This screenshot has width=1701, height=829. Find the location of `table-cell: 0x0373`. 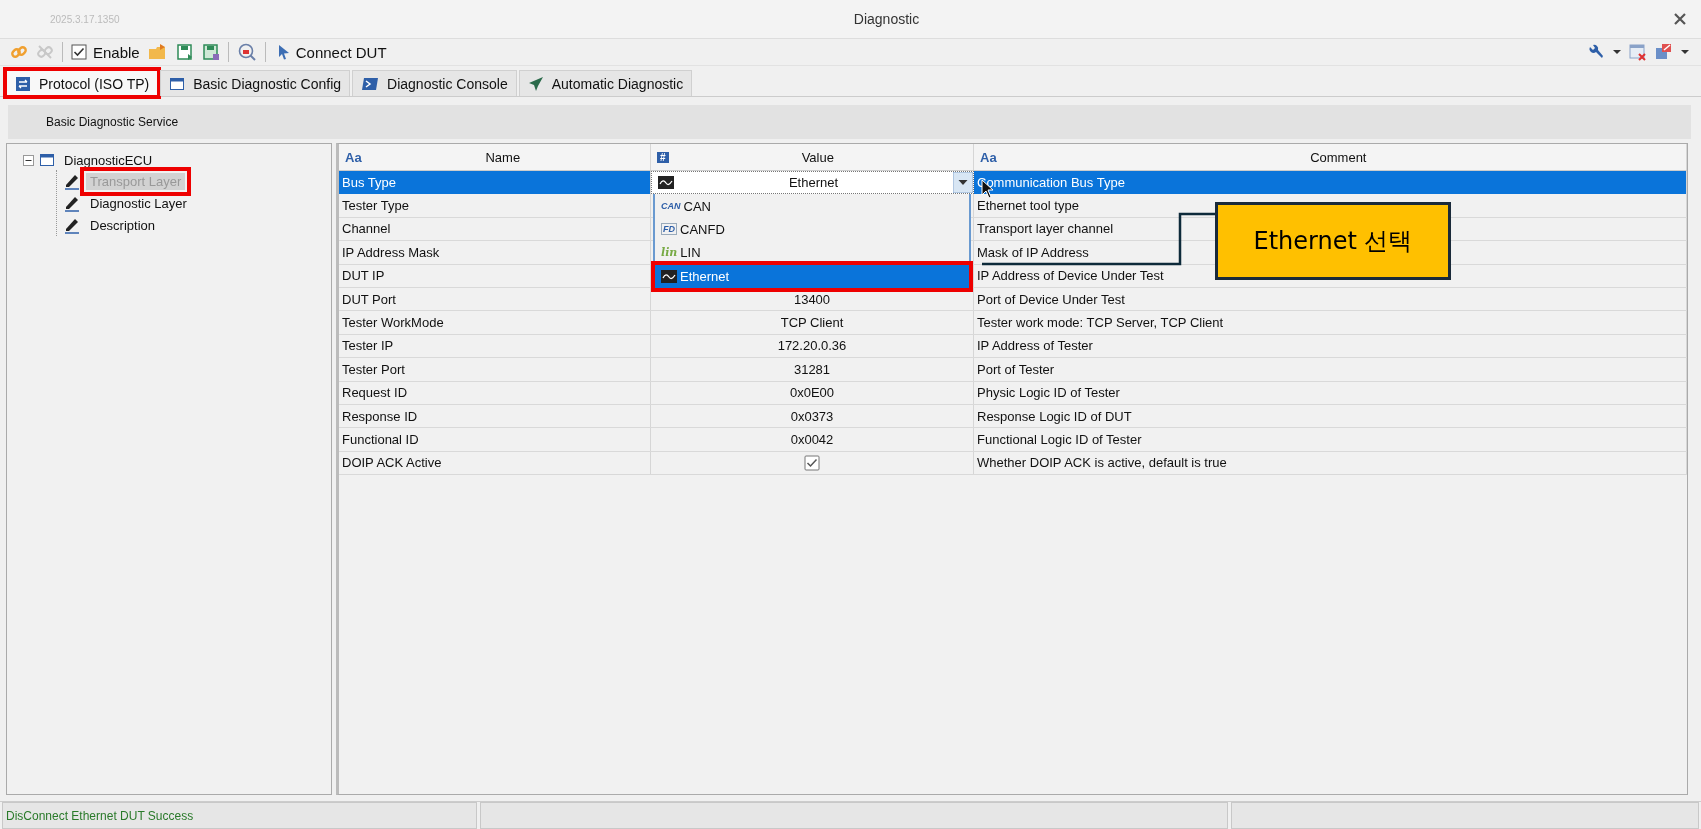

table-cell: 0x0373 is located at coordinates (812, 416).